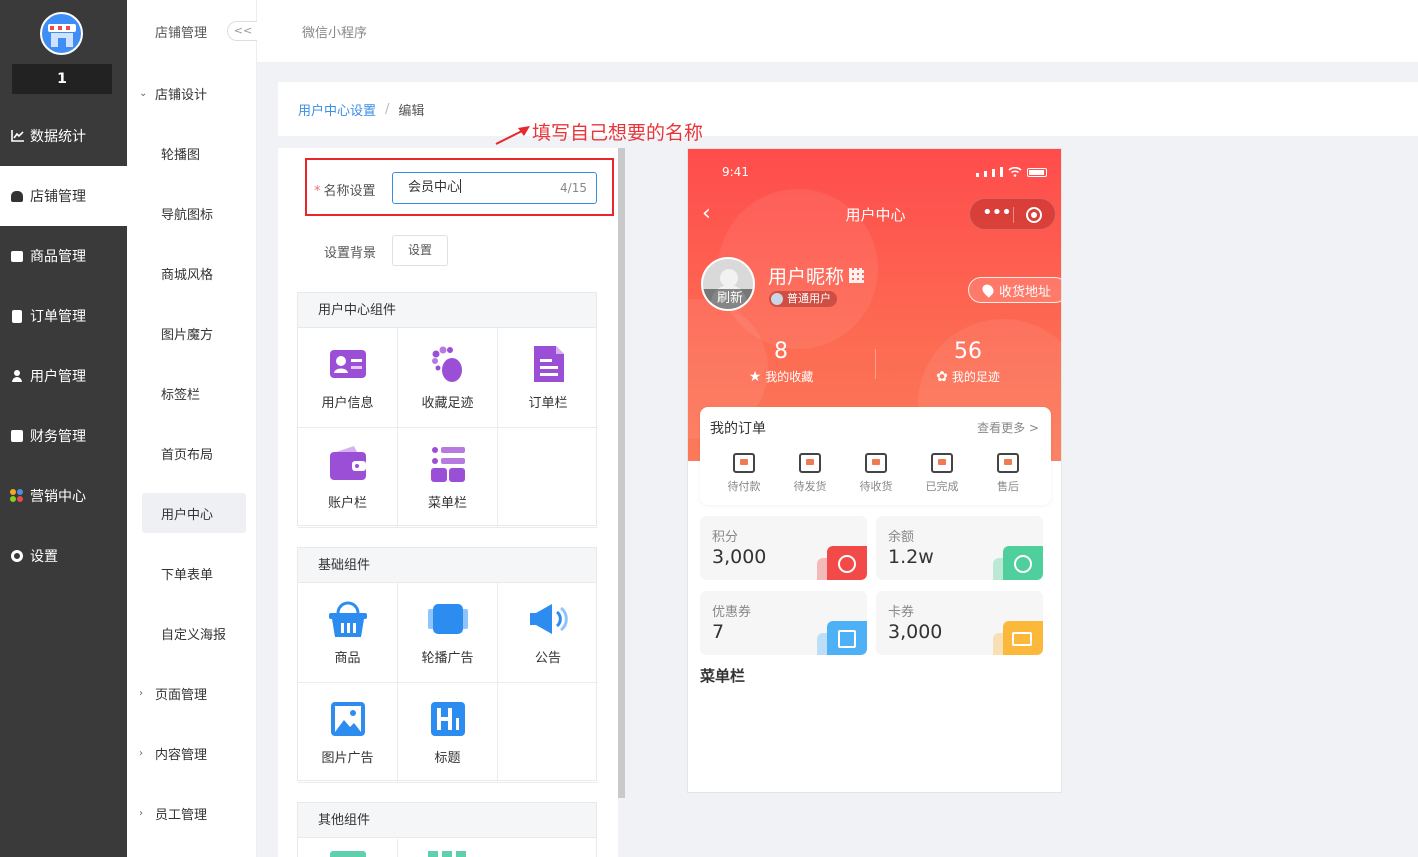 The width and height of the screenshot is (1418, 857). What do you see at coordinates (181, 95) in the screenshot?
I see `sub-group-label: 店铺设计` at bounding box center [181, 95].